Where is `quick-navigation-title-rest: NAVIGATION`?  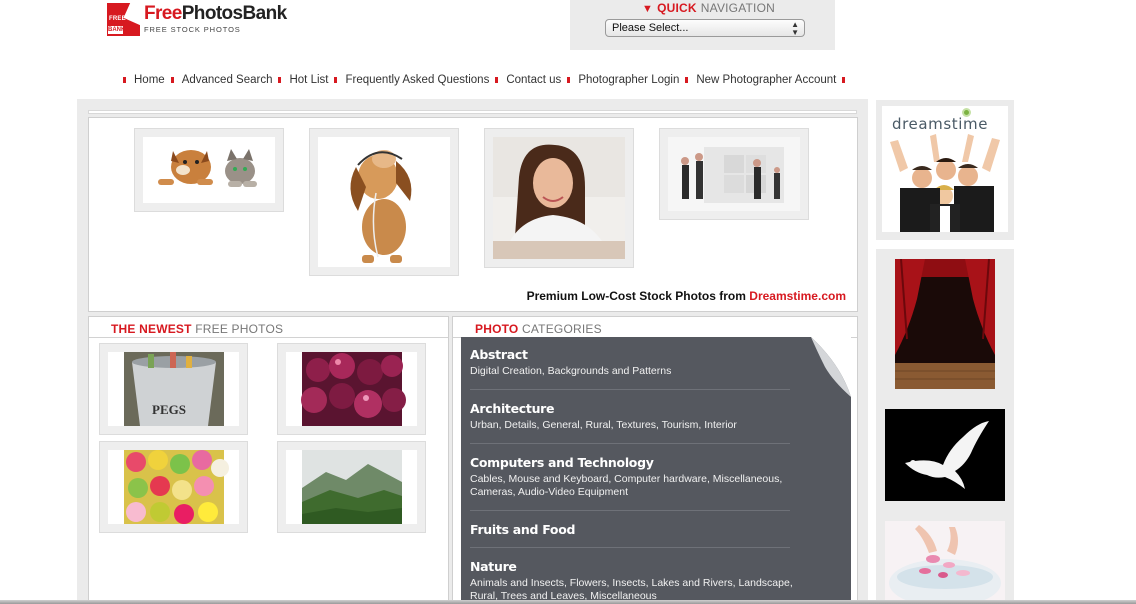 quick-navigation-title-rest: NAVIGATION is located at coordinates (737, 7).